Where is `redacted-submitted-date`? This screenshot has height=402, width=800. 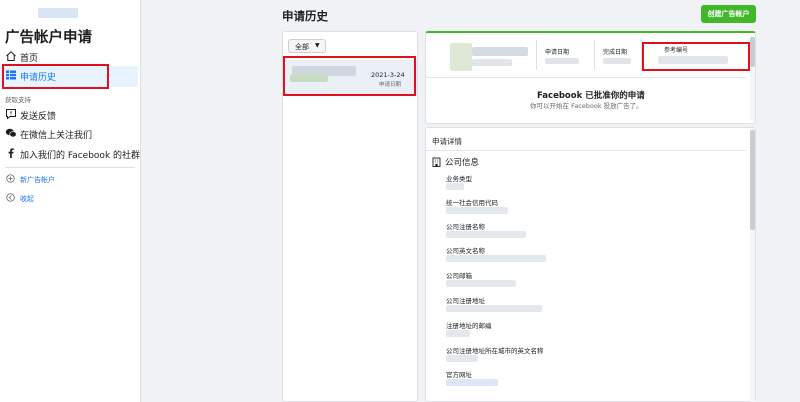 redacted-submitted-date is located at coordinates (562, 61).